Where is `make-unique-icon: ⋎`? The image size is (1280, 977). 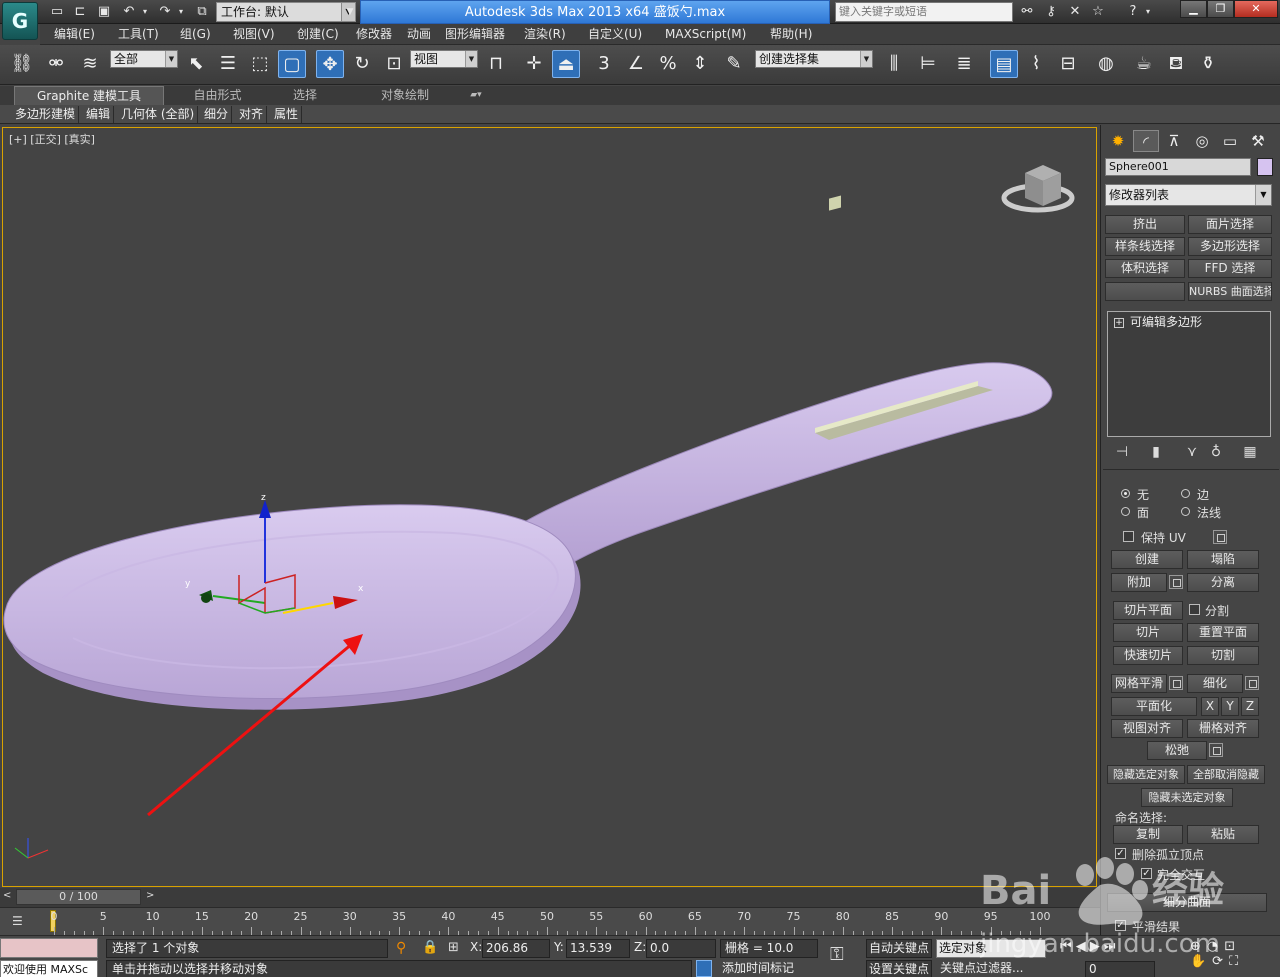 make-unique-icon: ⋎ is located at coordinates (1192, 452).